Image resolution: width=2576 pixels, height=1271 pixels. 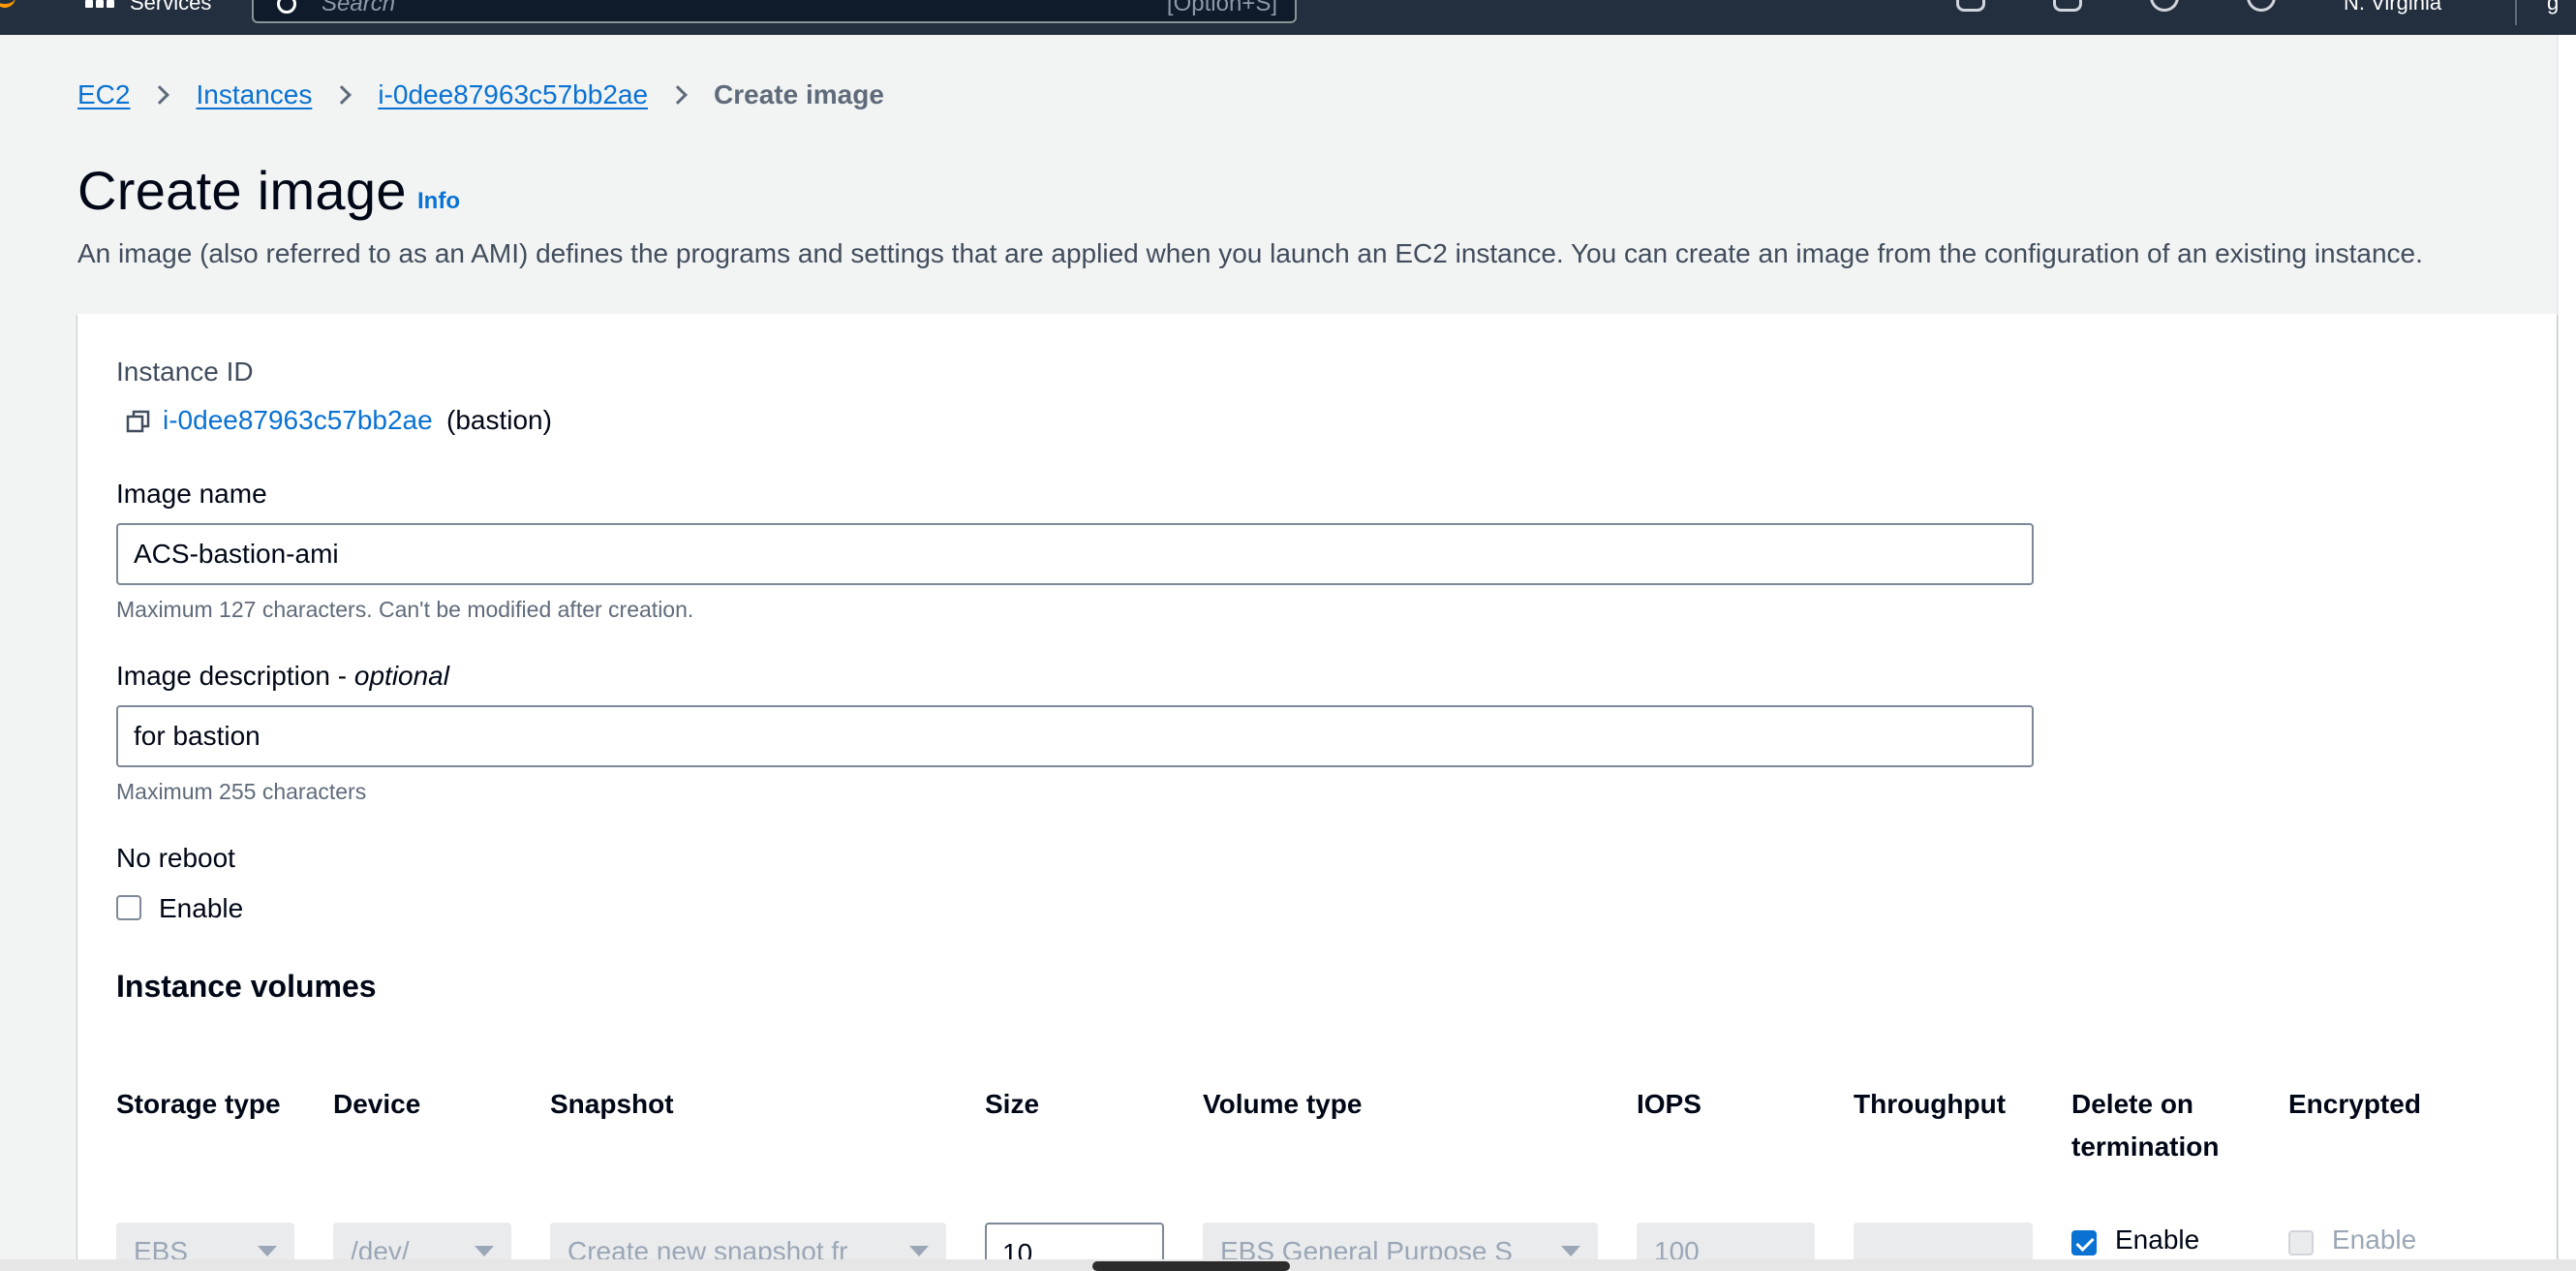 What do you see at coordinates (191, 494) in the screenshot?
I see `image-name-label: Image name` at bounding box center [191, 494].